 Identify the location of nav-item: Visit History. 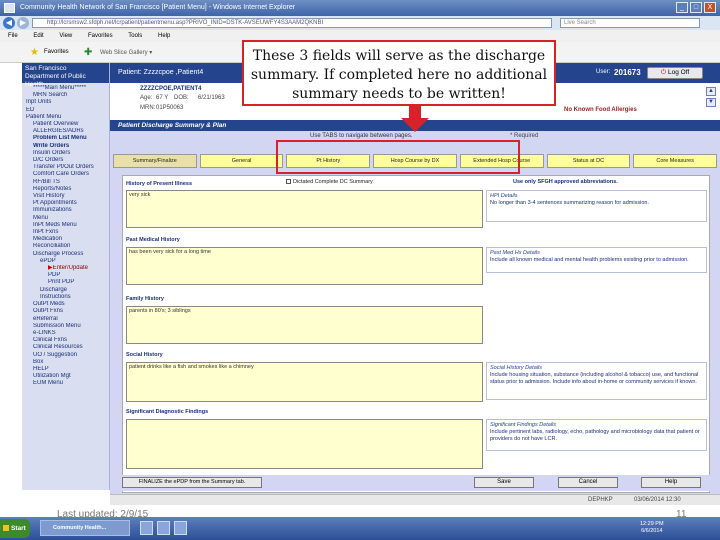
(66, 196).